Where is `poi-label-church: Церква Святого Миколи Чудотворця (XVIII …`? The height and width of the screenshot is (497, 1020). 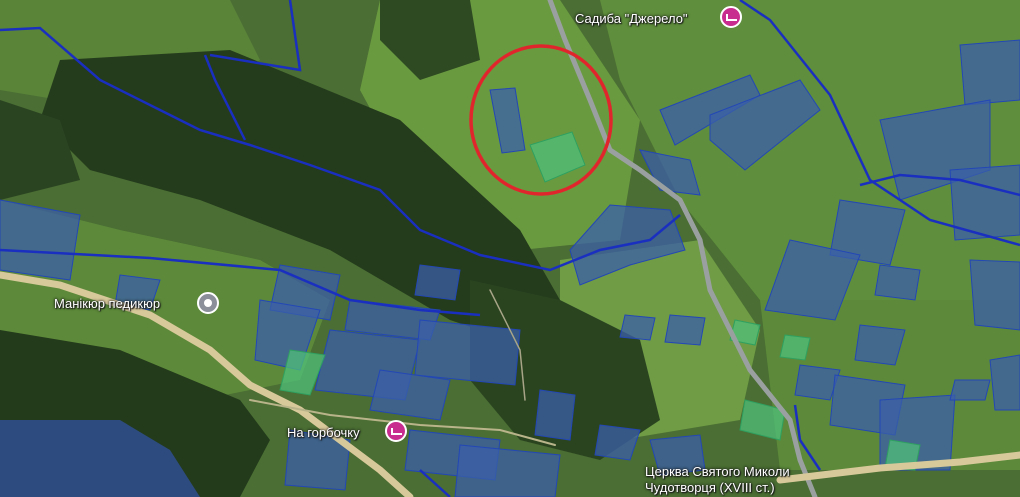
poi-label-church: Церква Святого Миколи Чудотворця (XVIII … is located at coordinates (740, 480).